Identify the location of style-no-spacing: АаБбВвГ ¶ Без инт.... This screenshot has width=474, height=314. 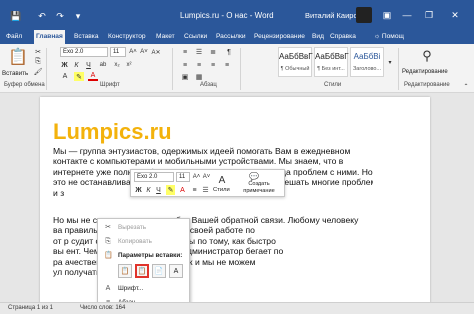
(331, 62).